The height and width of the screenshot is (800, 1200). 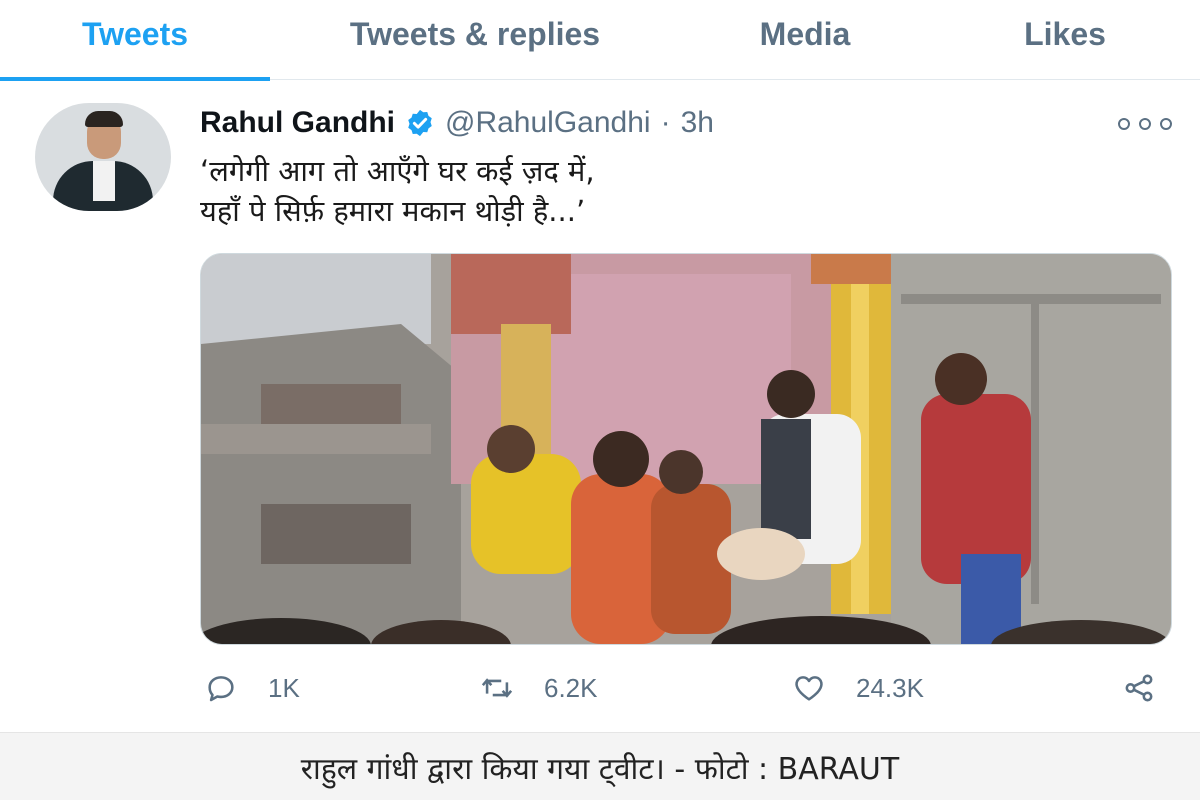 I want to click on like-button: 24.3K, so click(x=858, y=688).